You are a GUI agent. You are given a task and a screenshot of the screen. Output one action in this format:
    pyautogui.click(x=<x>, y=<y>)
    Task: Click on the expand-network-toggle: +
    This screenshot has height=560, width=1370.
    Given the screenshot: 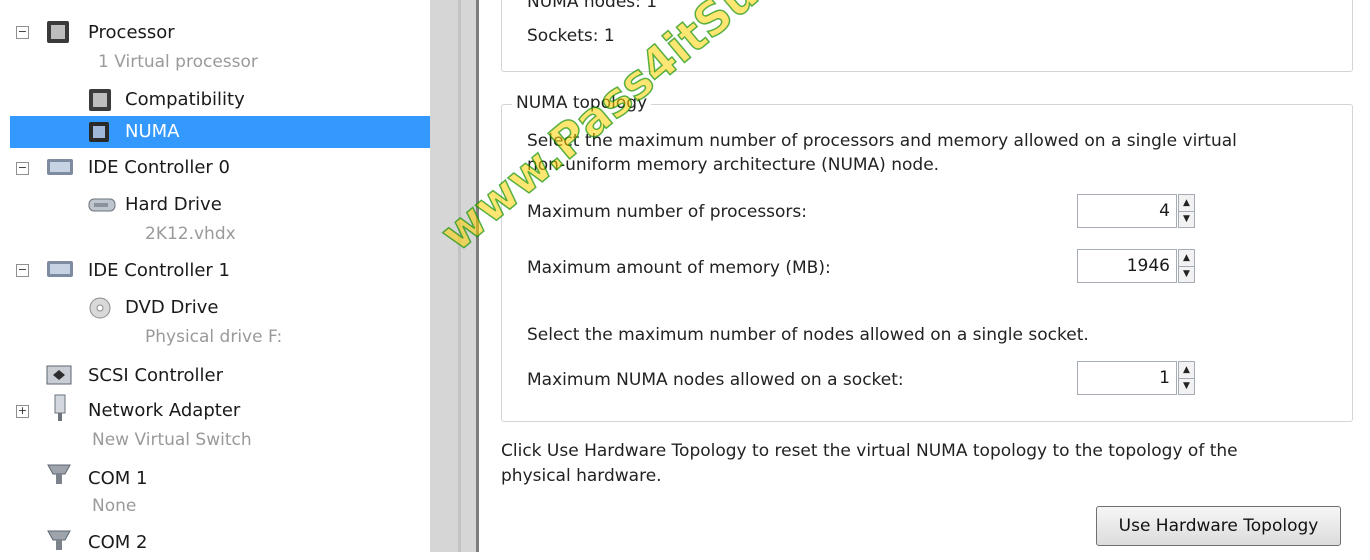 What is the action you would take?
    pyautogui.click(x=22, y=411)
    